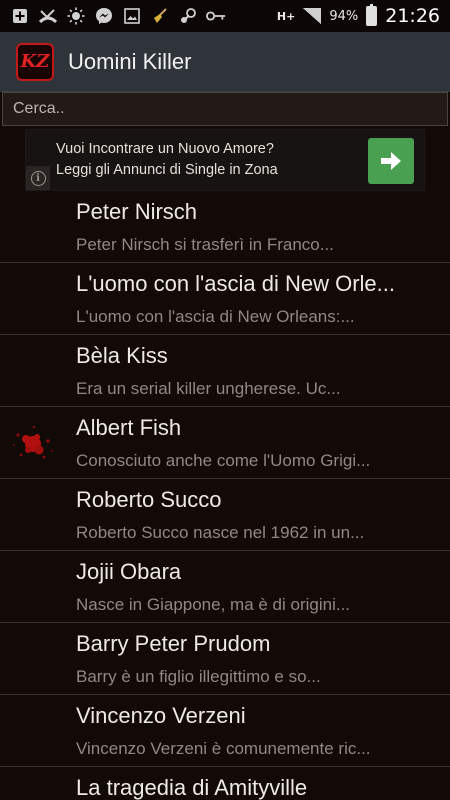 The height and width of the screenshot is (800, 450). What do you see at coordinates (118, 16) in the screenshot?
I see `notification-icons` at bounding box center [118, 16].